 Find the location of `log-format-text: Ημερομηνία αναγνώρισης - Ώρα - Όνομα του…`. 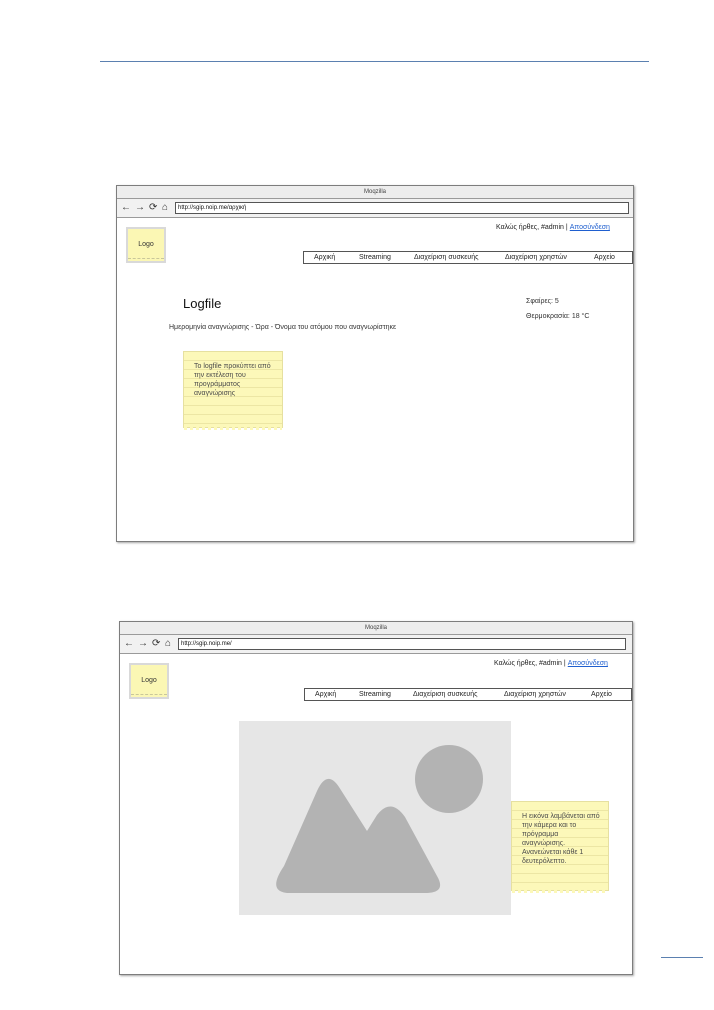

log-format-text: Ημερομηνία αναγνώρισης - Ώρα - Όνομα του… is located at coordinates (283, 327).